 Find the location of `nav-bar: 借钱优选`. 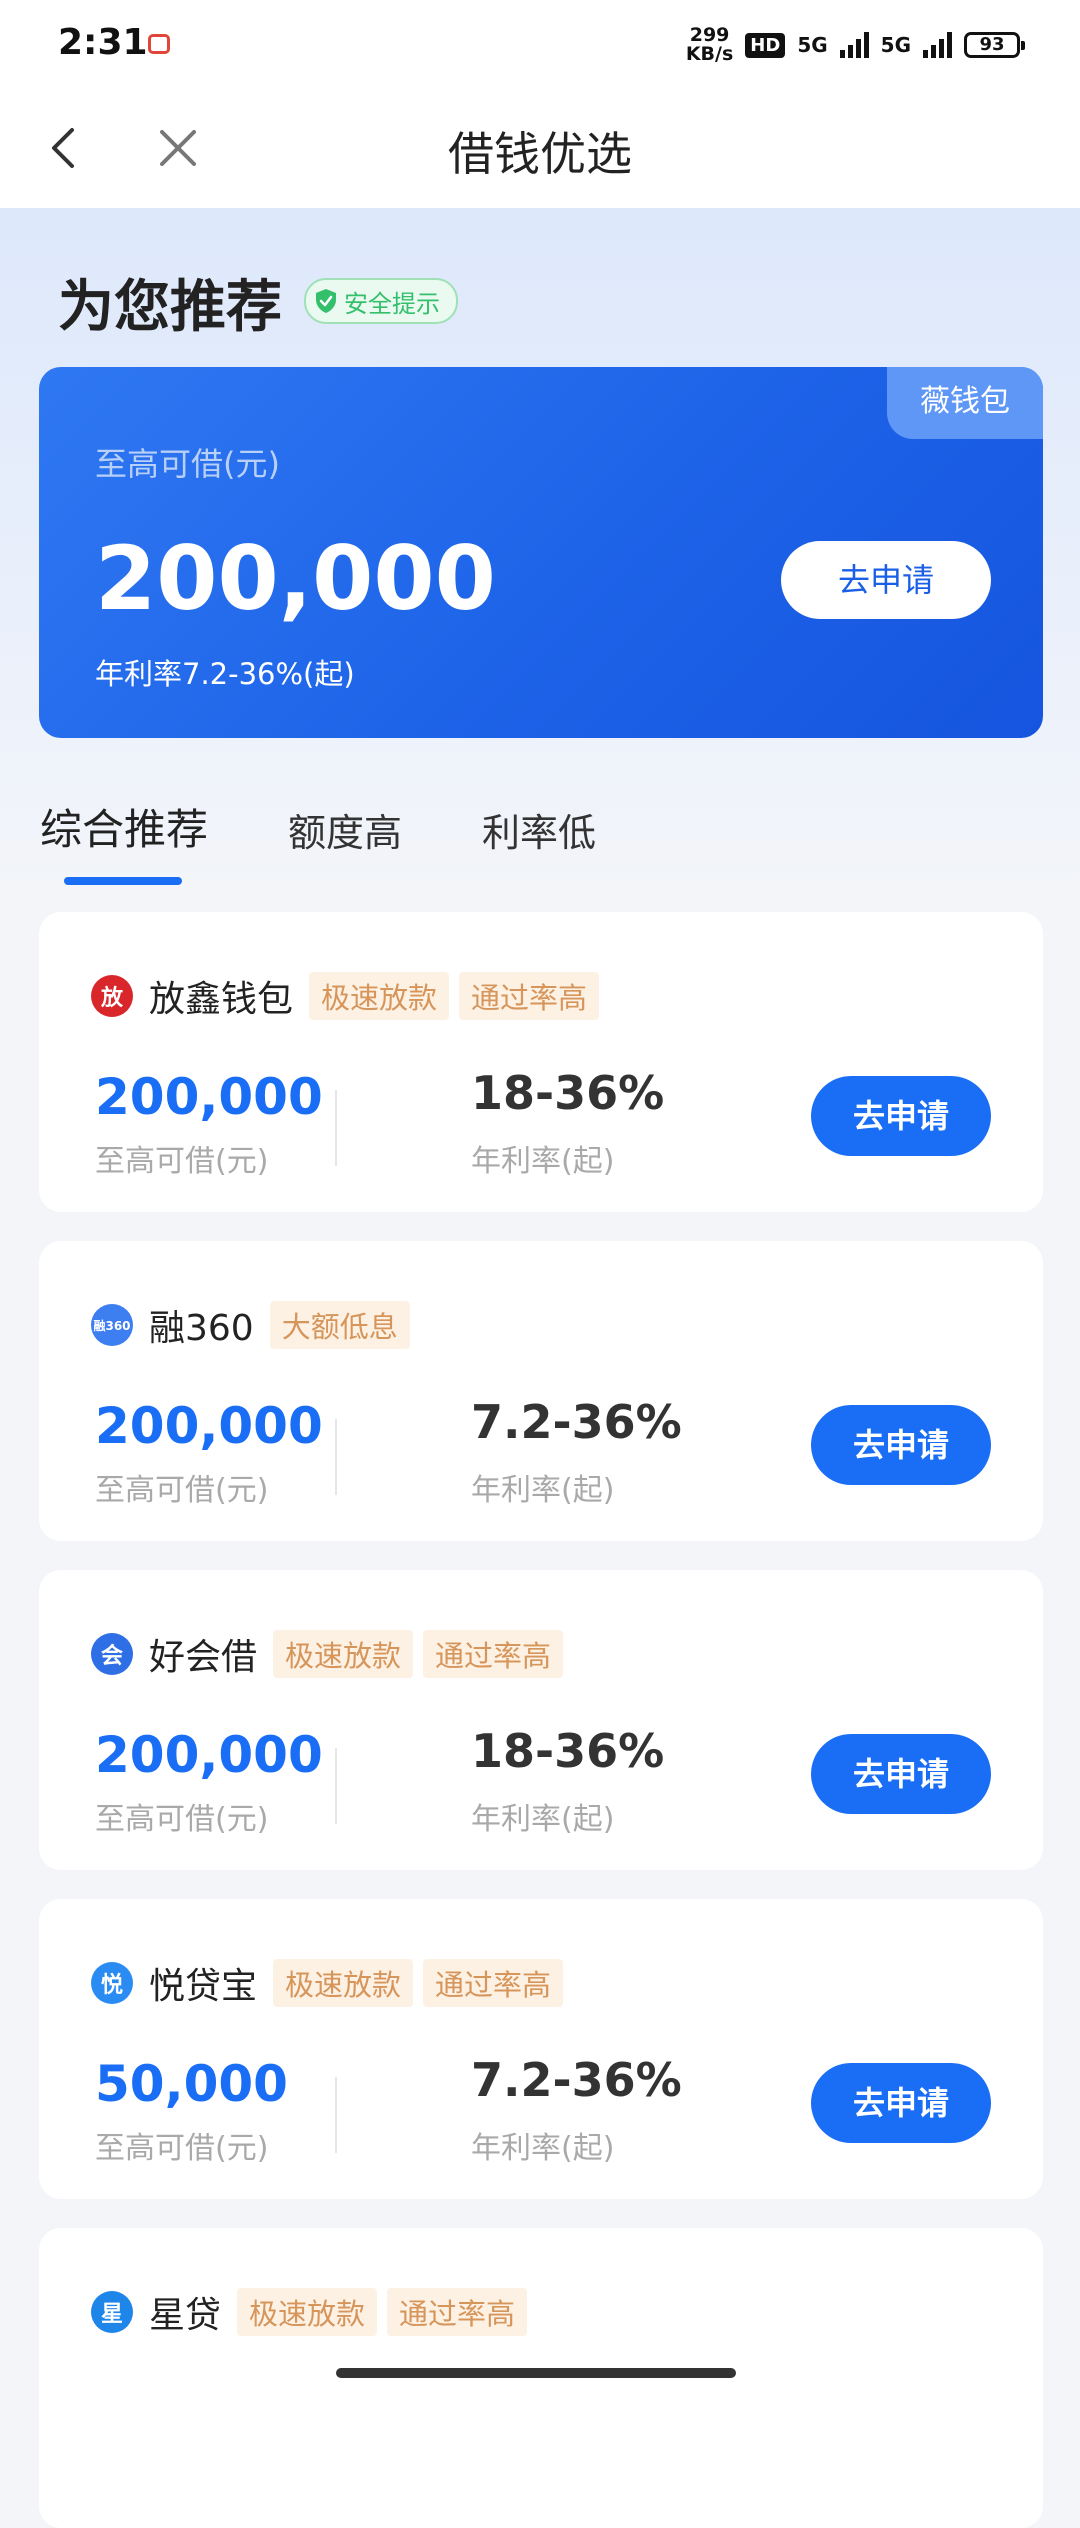

nav-bar: 借钱优选 is located at coordinates (540, 149).